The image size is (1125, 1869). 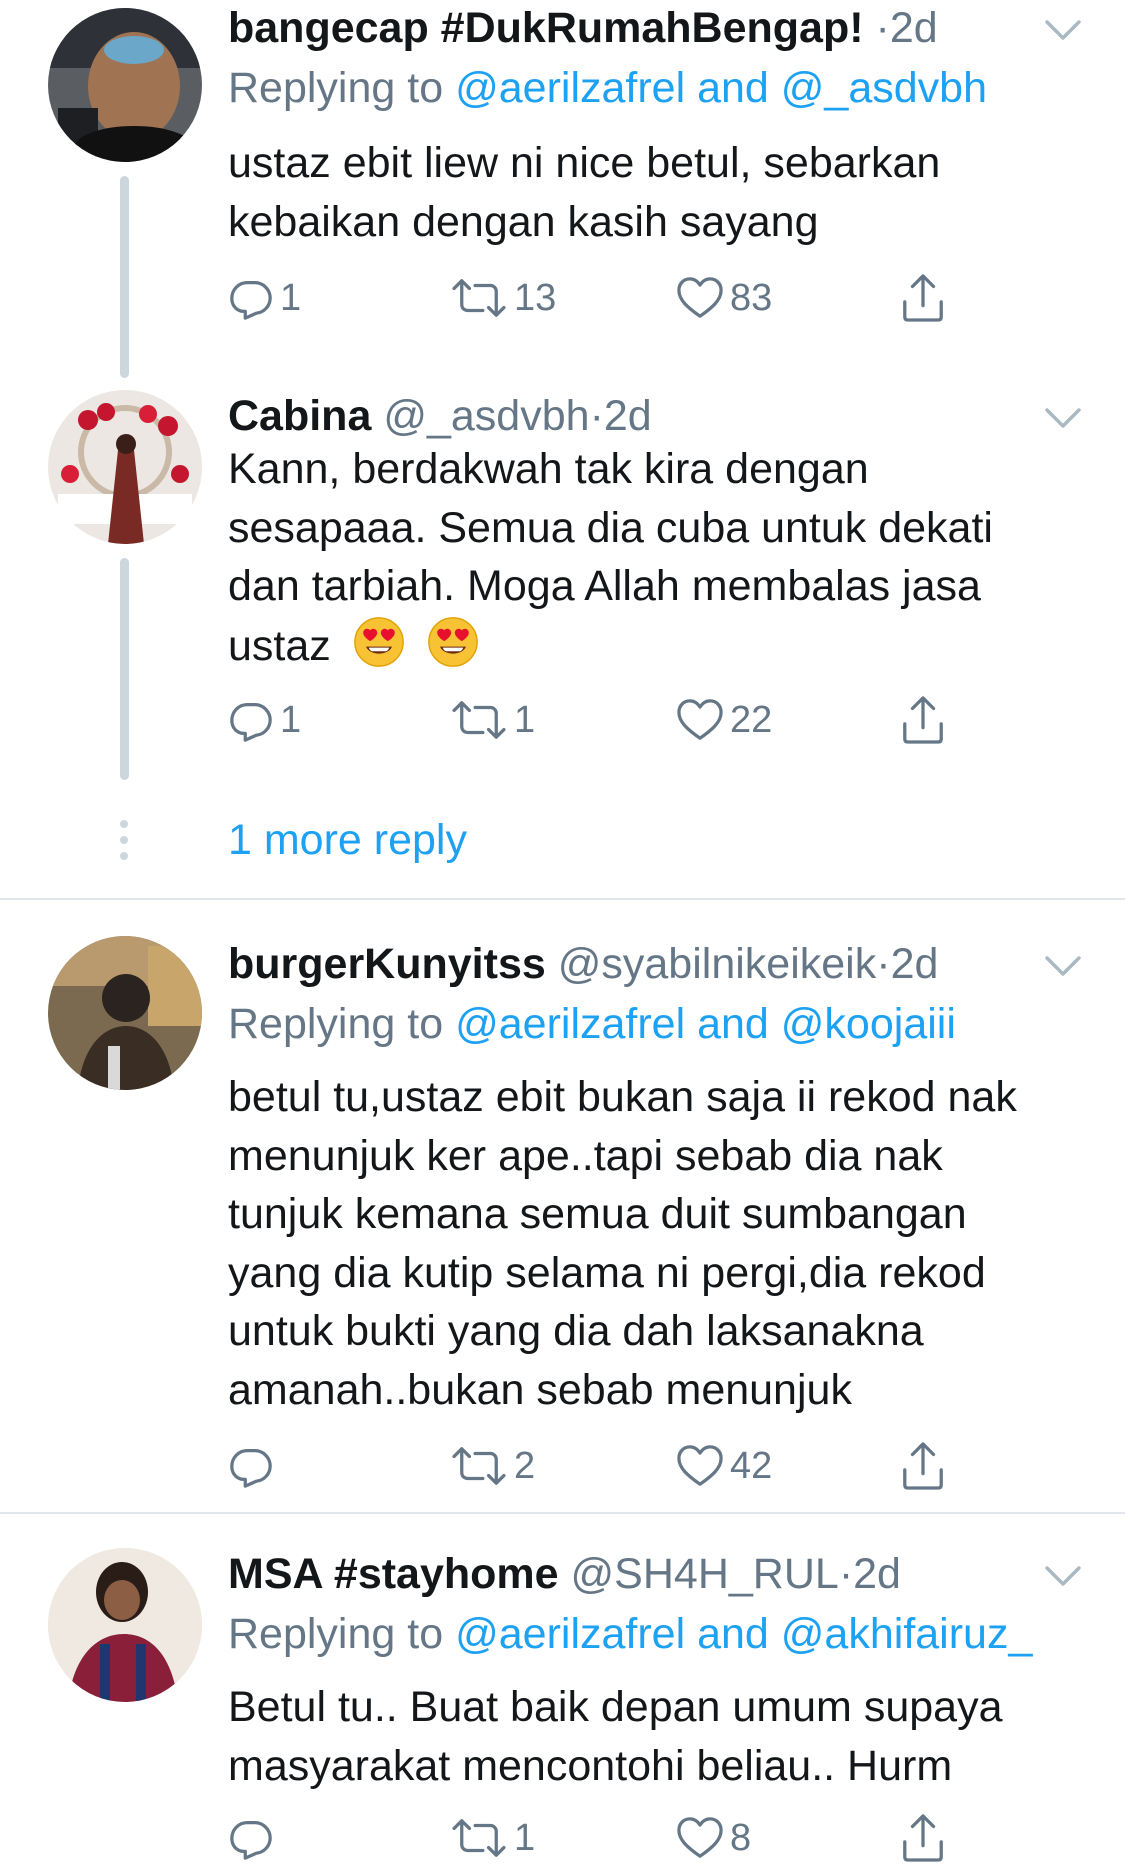 What do you see at coordinates (741, 1837) in the screenshot?
I see `like-count: 8` at bounding box center [741, 1837].